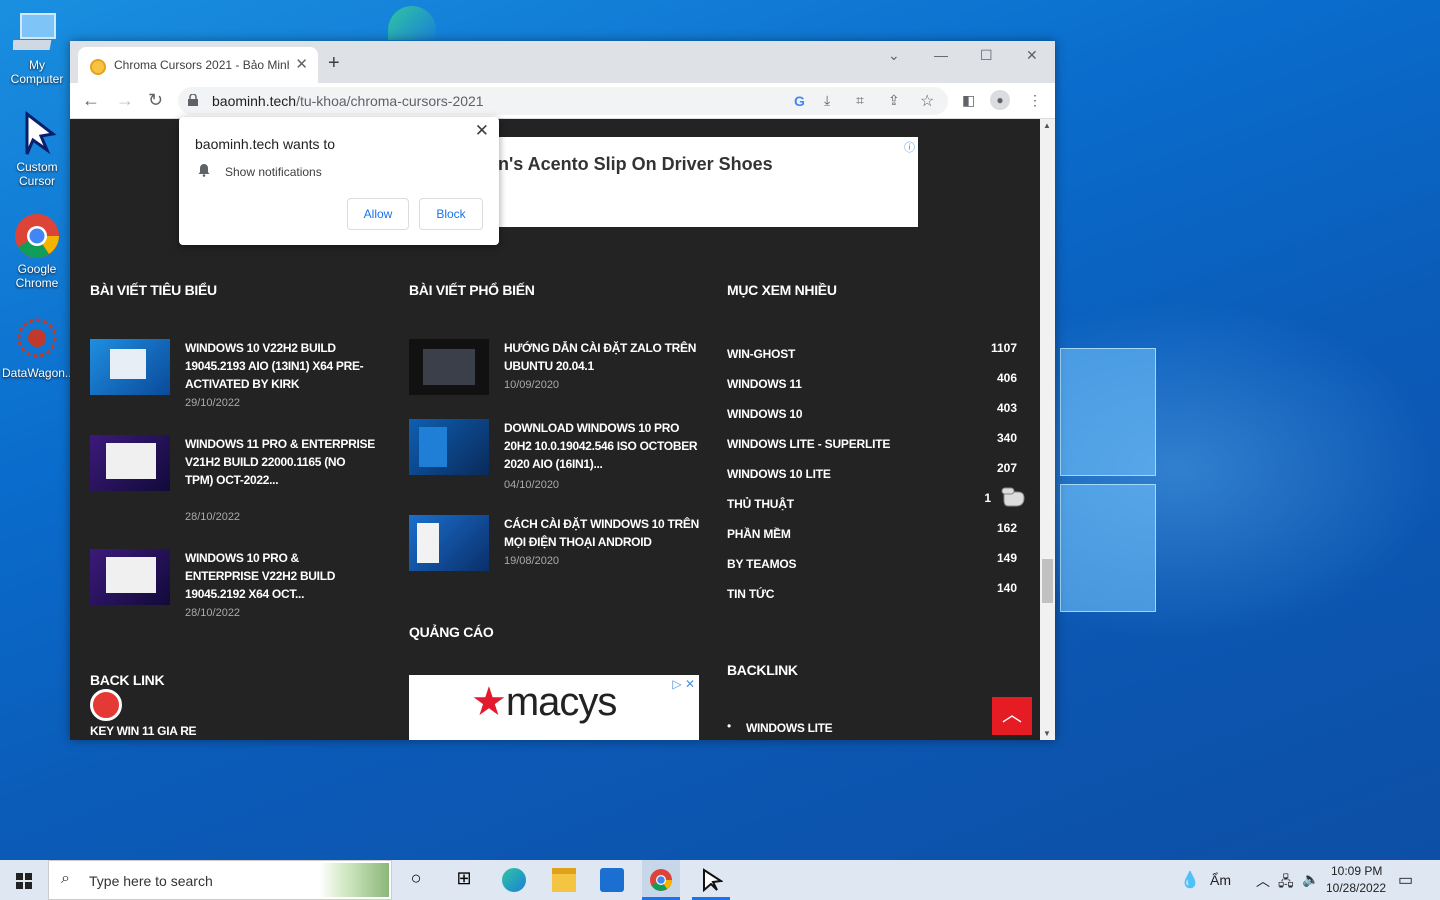 The width and height of the screenshot is (1440, 900). Describe the element at coordinates (789, 728) in the screenshot. I see `backlink-right-item: WINDOWS LITE` at that location.